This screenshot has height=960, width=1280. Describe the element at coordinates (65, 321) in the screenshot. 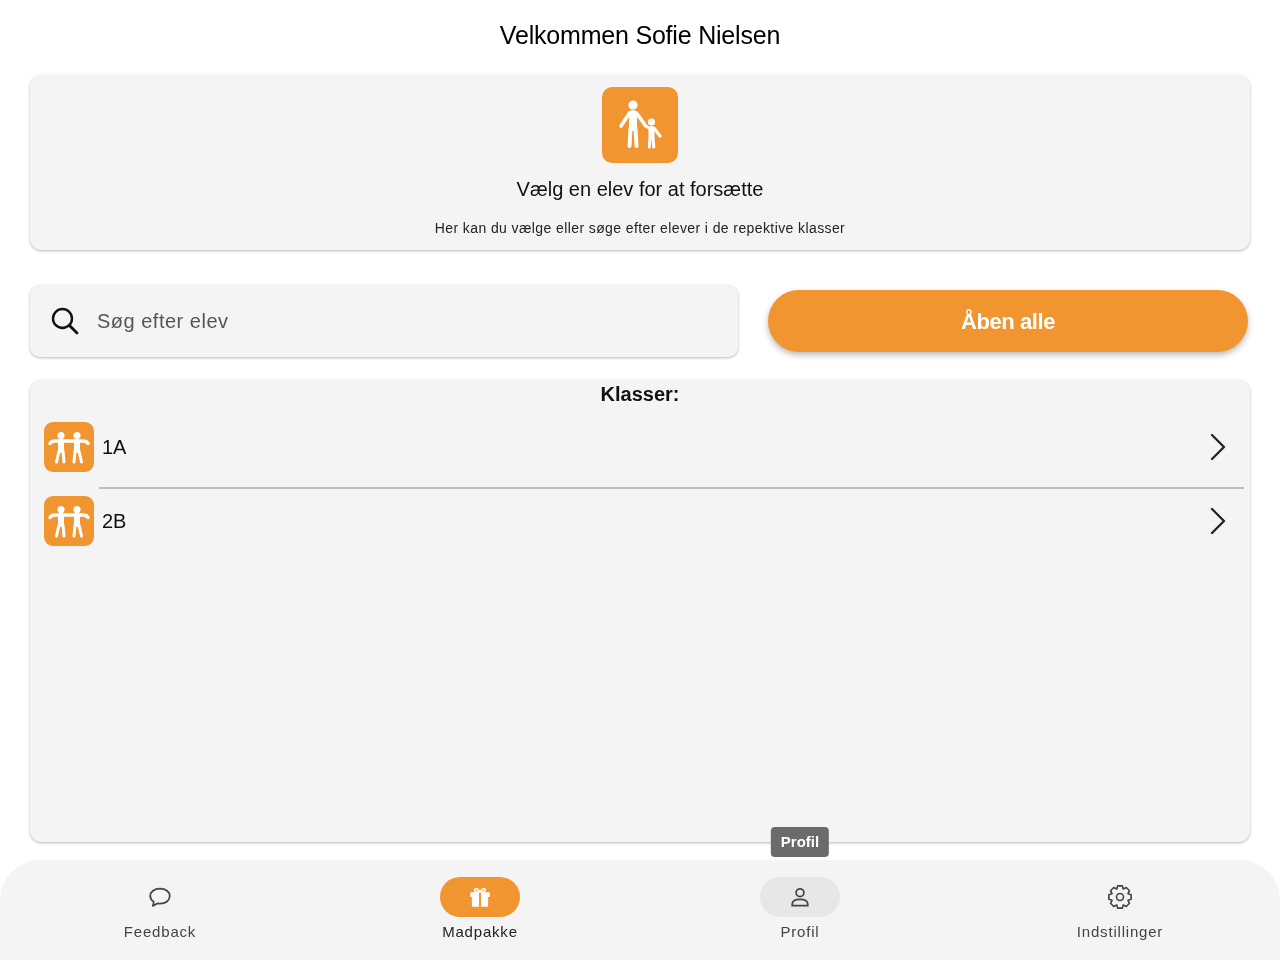

I see `search-icon` at that location.